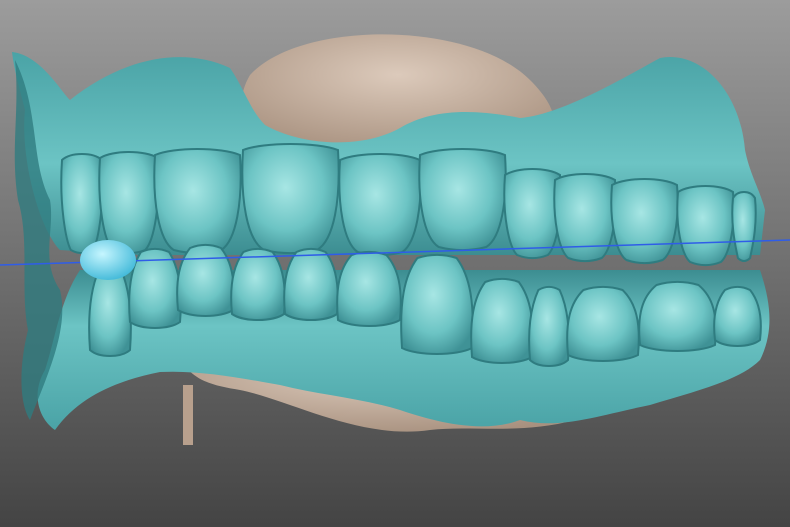 This screenshot has width=790, height=527. Describe the element at coordinates (108, 260) in the screenshot. I see `marker-sphere` at that location.